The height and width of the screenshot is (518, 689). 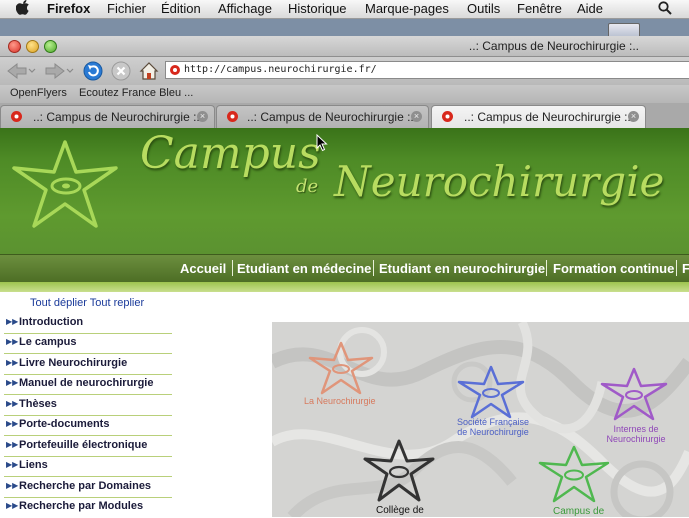 I want to click on close-window-button, so click(x=14, y=46).